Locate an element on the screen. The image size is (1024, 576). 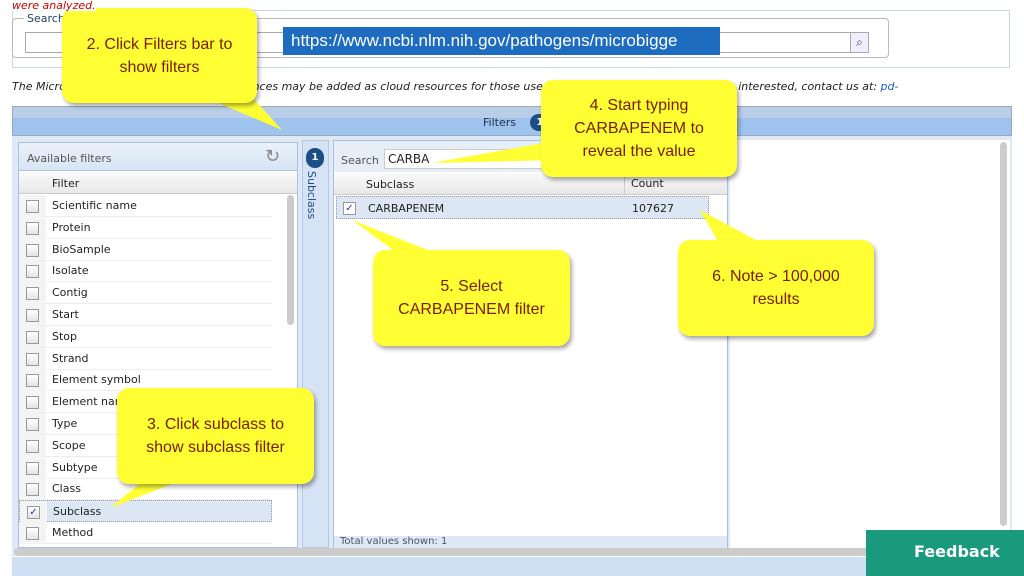
search-button: ⌕ is located at coordinates (859, 42).